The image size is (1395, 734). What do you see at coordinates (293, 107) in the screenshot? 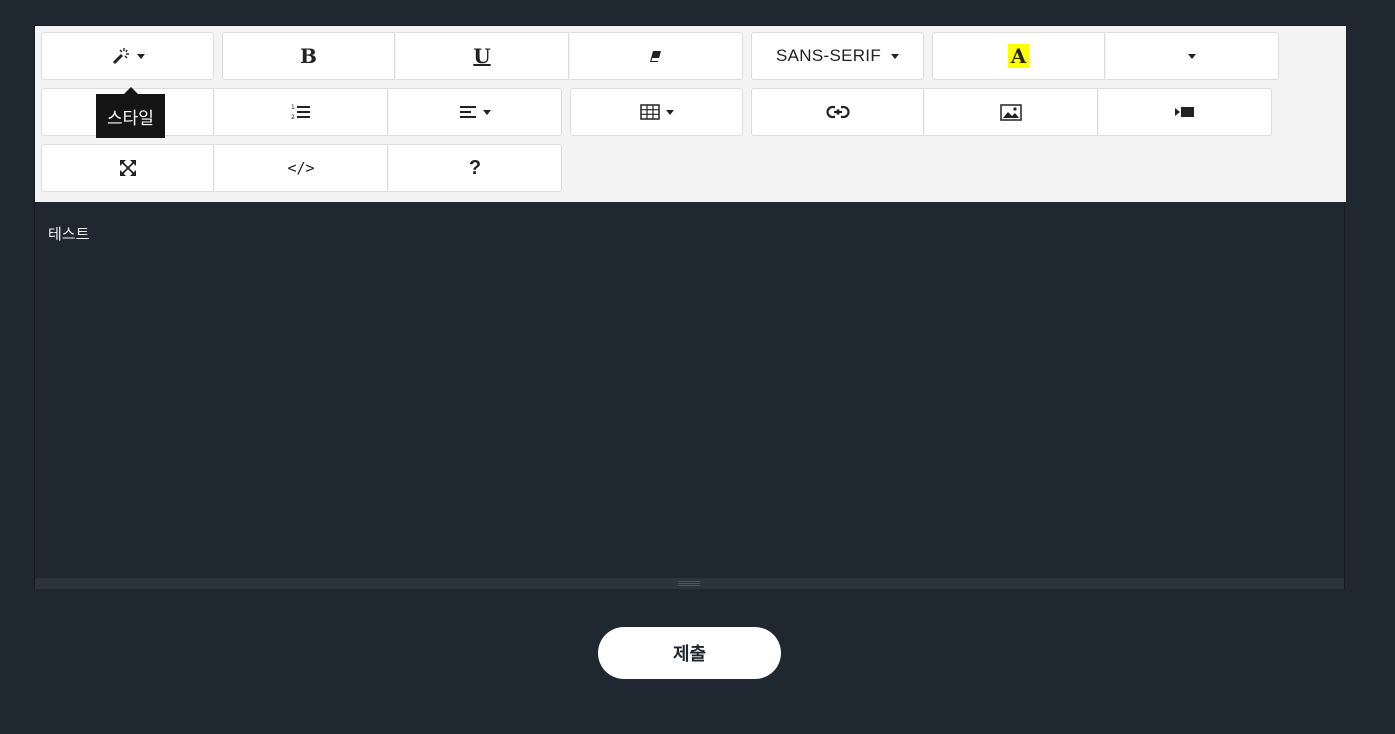
I see `svg-text: 1` at bounding box center [293, 107].